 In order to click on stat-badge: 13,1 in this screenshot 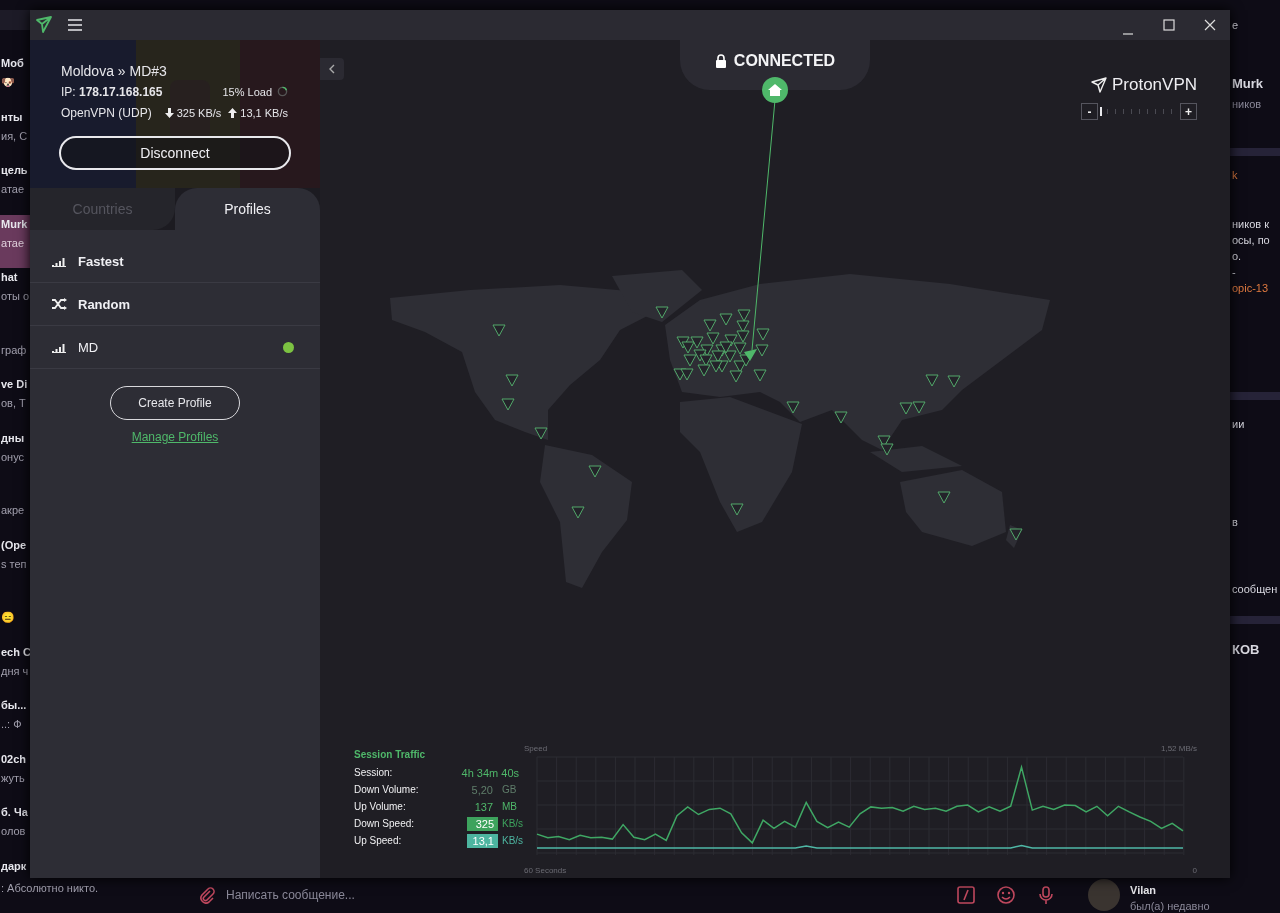, I will do `click(482, 840)`.